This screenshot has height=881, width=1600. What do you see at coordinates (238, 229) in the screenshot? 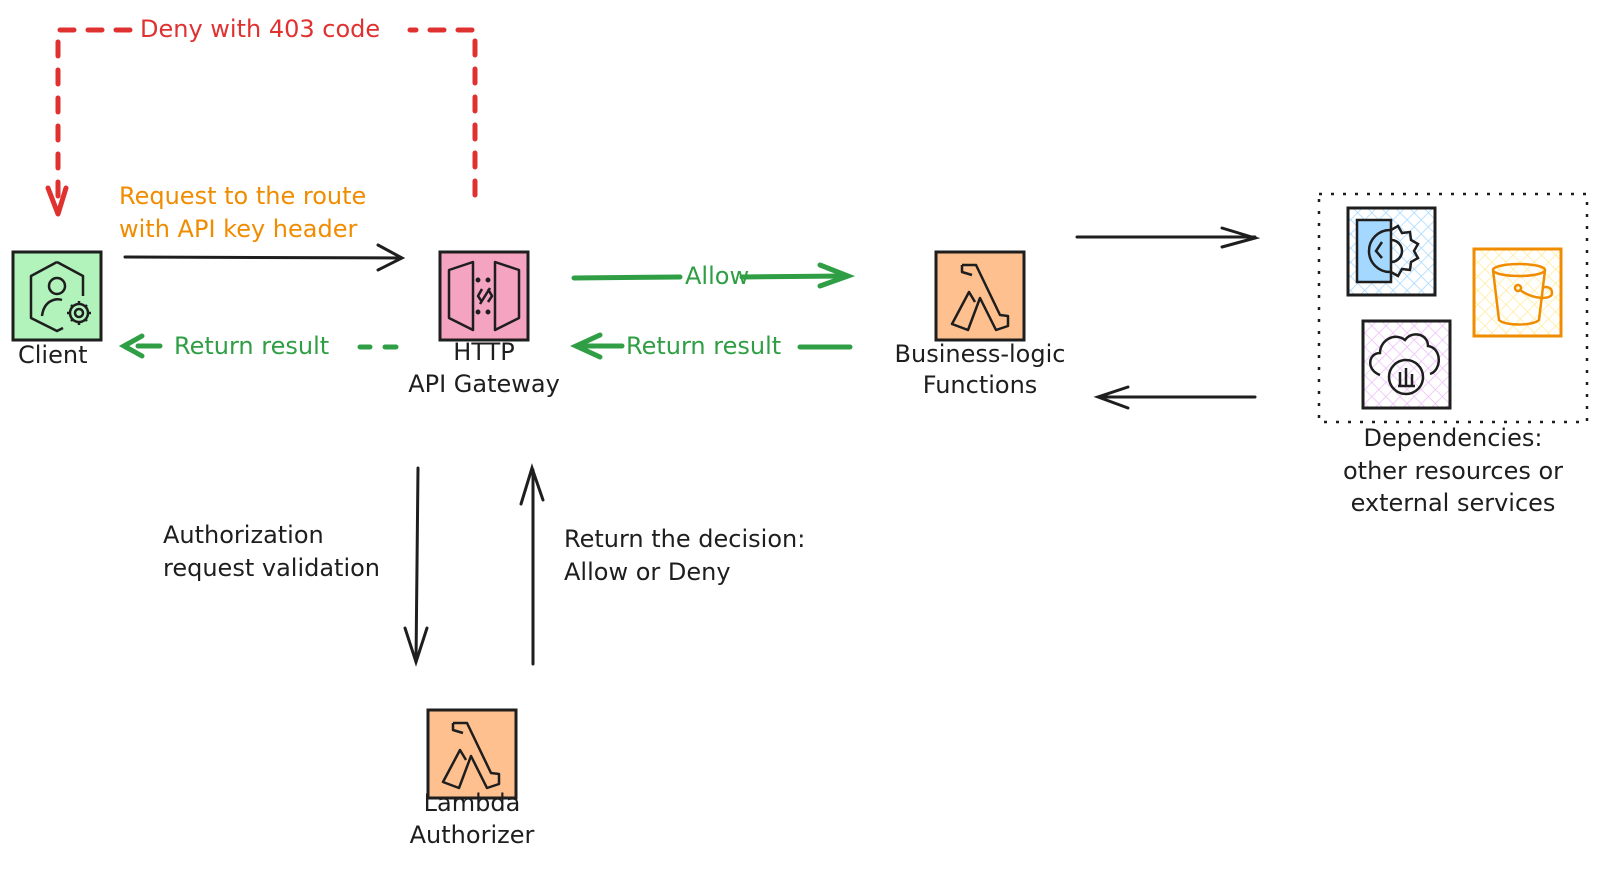
I see `request-label-line2: with API key header` at bounding box center [238, 229].